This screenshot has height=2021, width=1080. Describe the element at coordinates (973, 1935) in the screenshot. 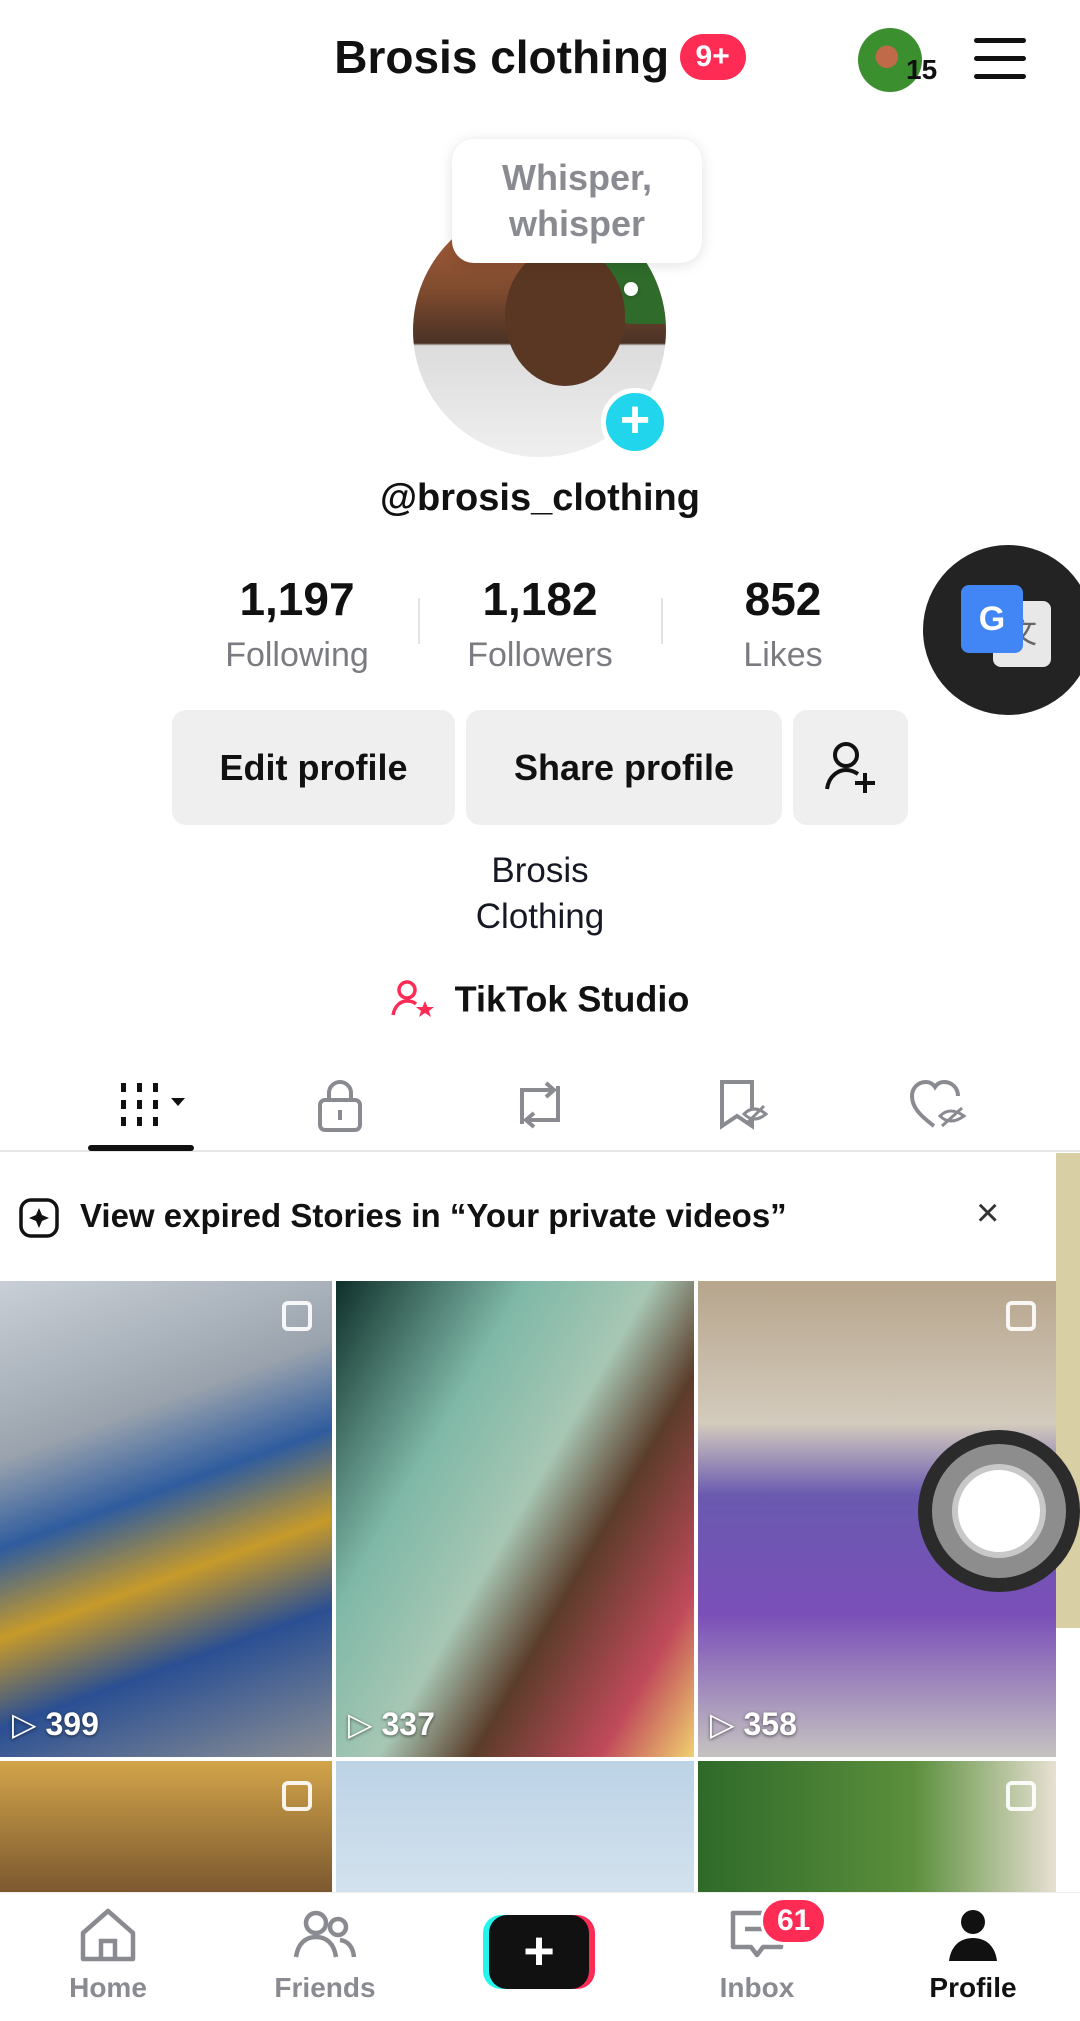

I see `profile-icon` at that location.